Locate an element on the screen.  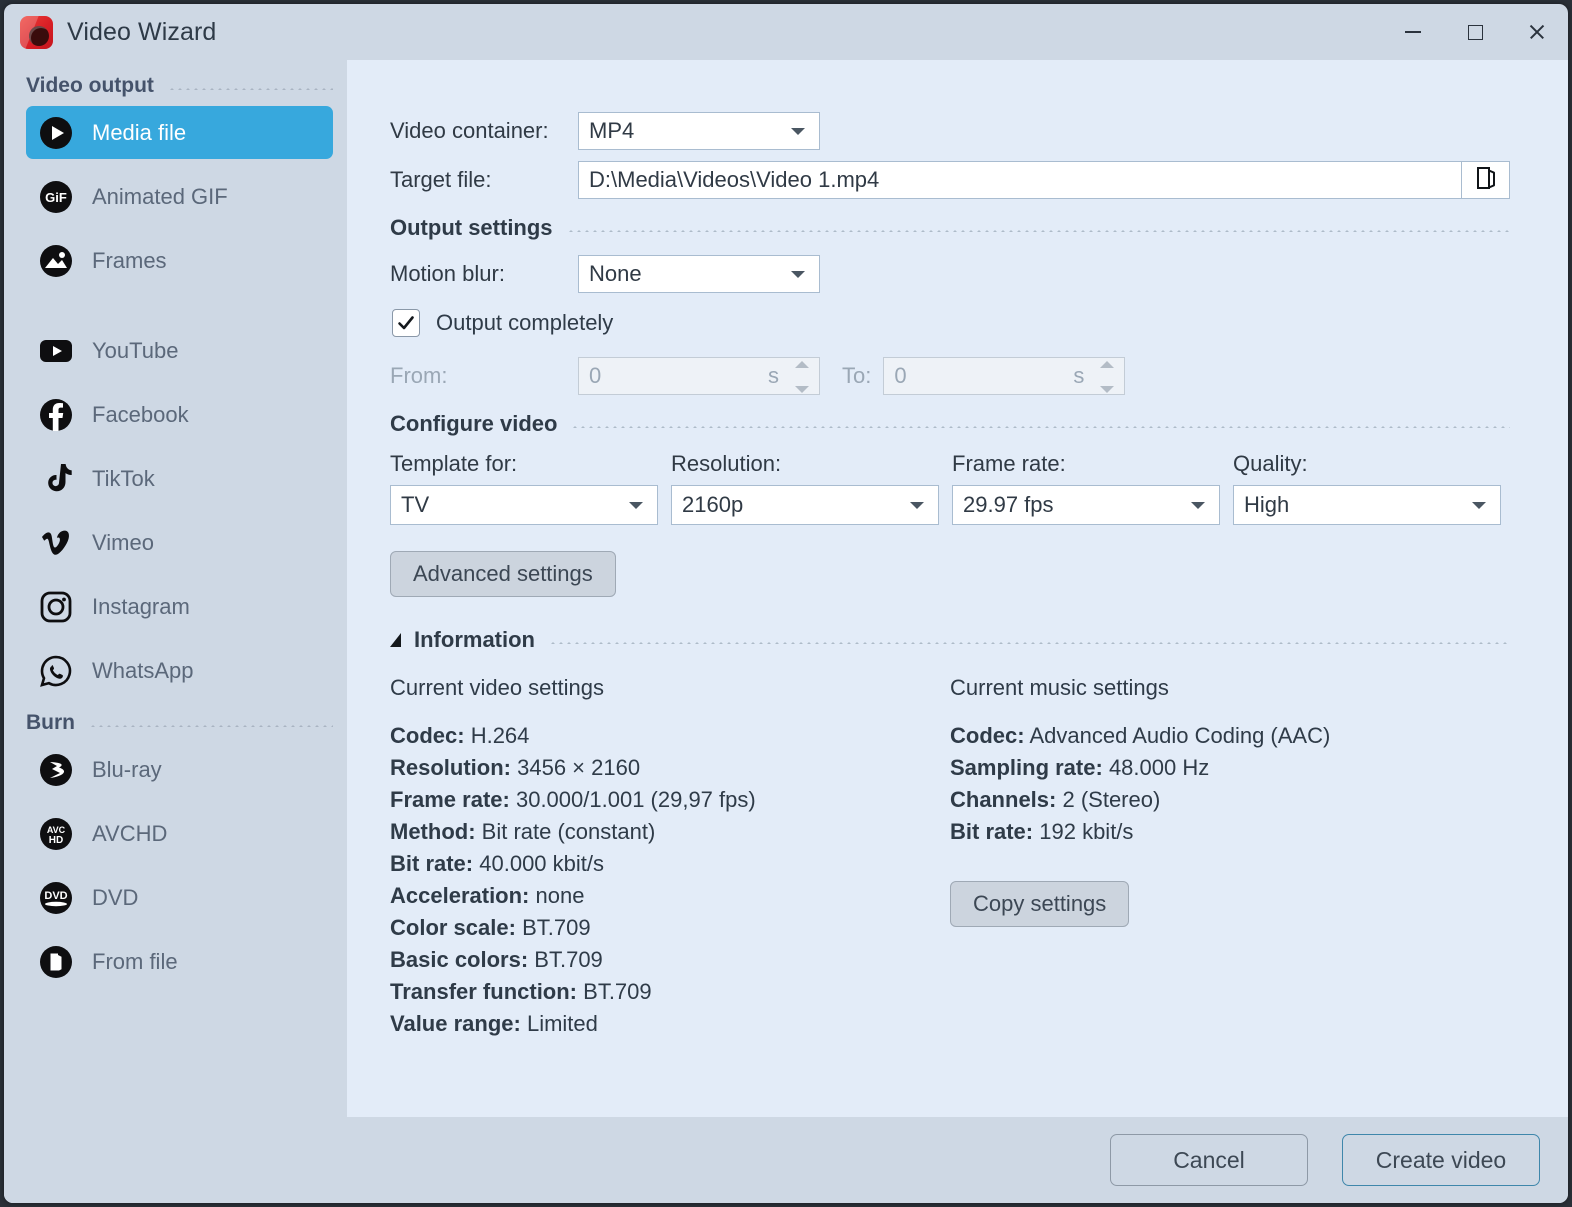
information-header: Information is located at coordinates (950, 640).